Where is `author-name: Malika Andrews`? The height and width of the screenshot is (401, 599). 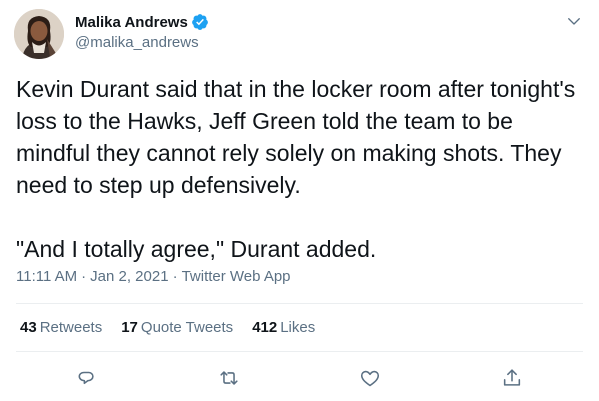
author-name: Malika Andrews is located at coordinates (131, 22).